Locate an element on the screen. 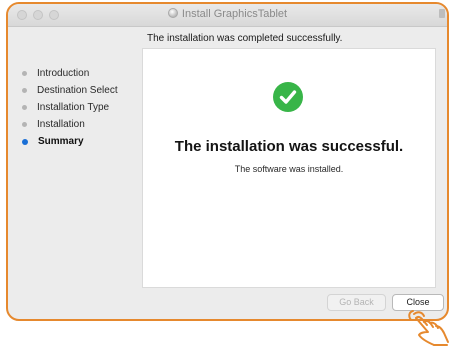 The width and height of the screenshot is (455, 348). window-title-wrap: Install GraphicsTablet is located at coordinates (227, 14).